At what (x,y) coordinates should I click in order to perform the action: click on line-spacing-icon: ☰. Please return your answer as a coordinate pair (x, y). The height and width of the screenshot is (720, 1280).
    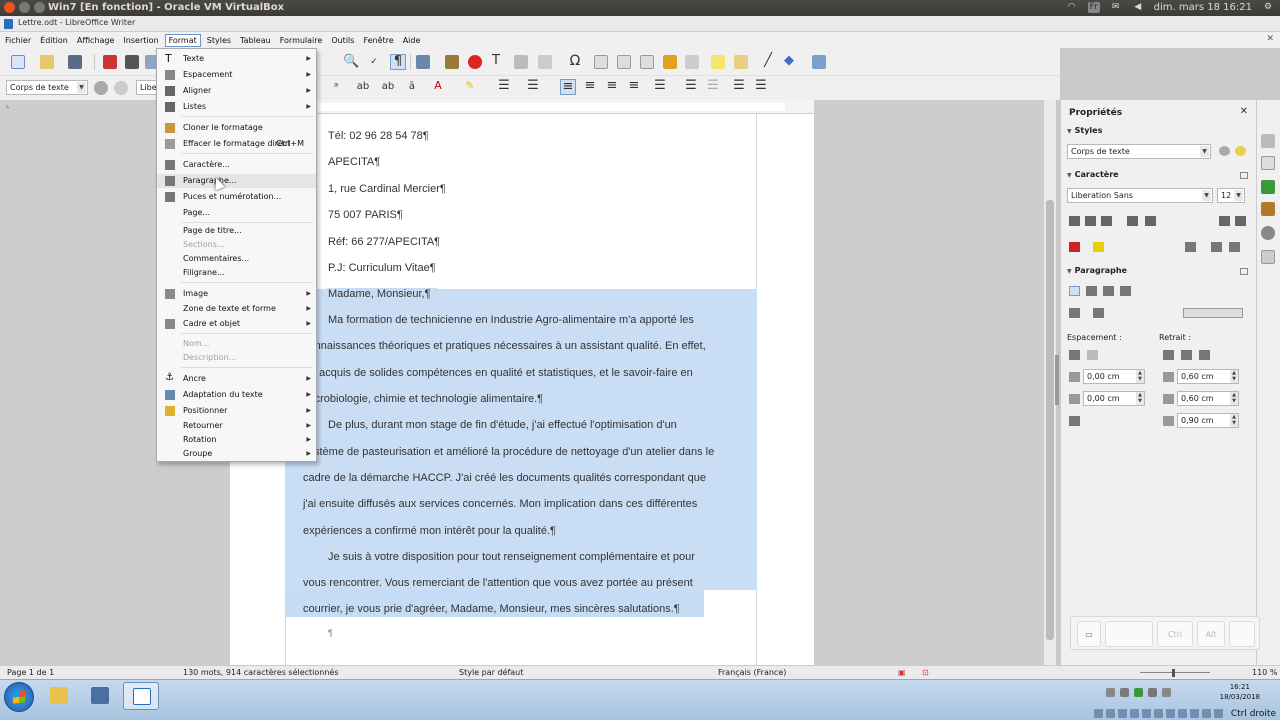
    Looking at the image, I should click on (660, 86).